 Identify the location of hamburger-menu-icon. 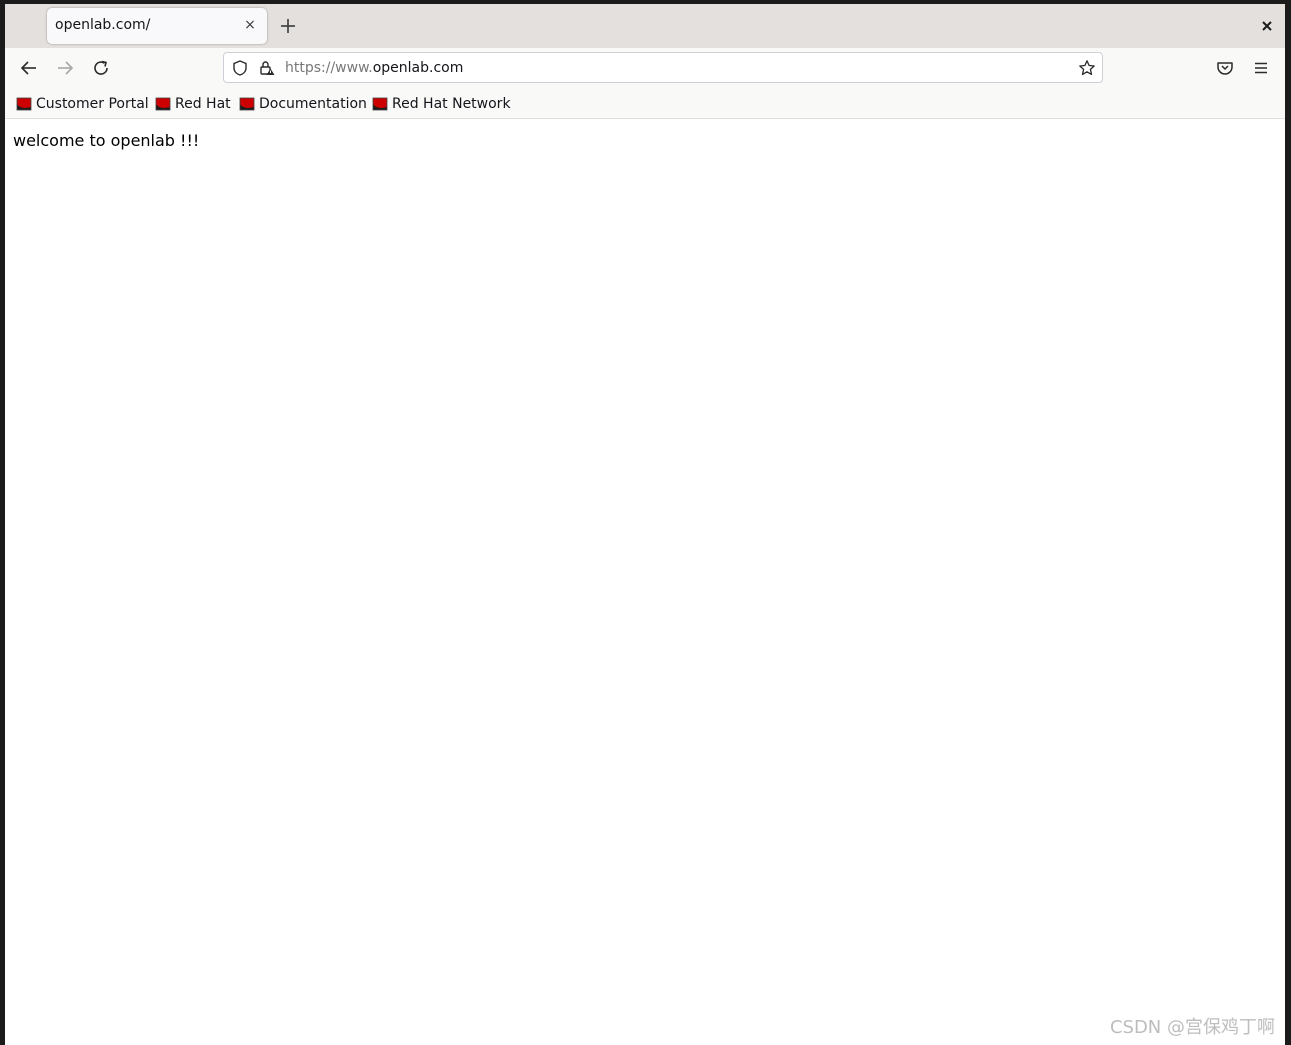
(1261, 68).